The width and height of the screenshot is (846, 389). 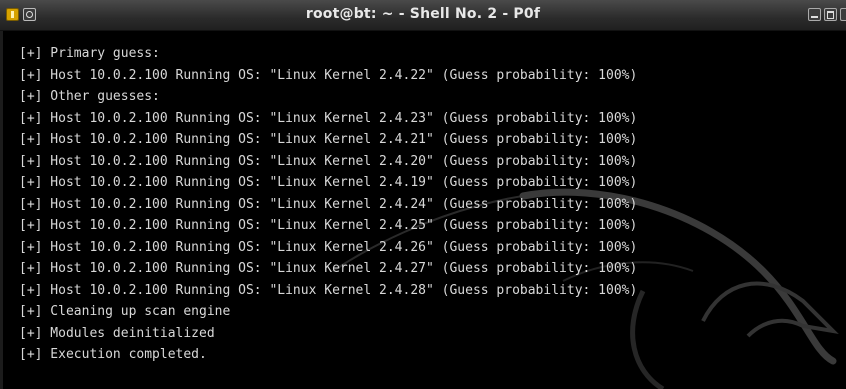 I want to click on close-icon, so click(x=843, y=14).